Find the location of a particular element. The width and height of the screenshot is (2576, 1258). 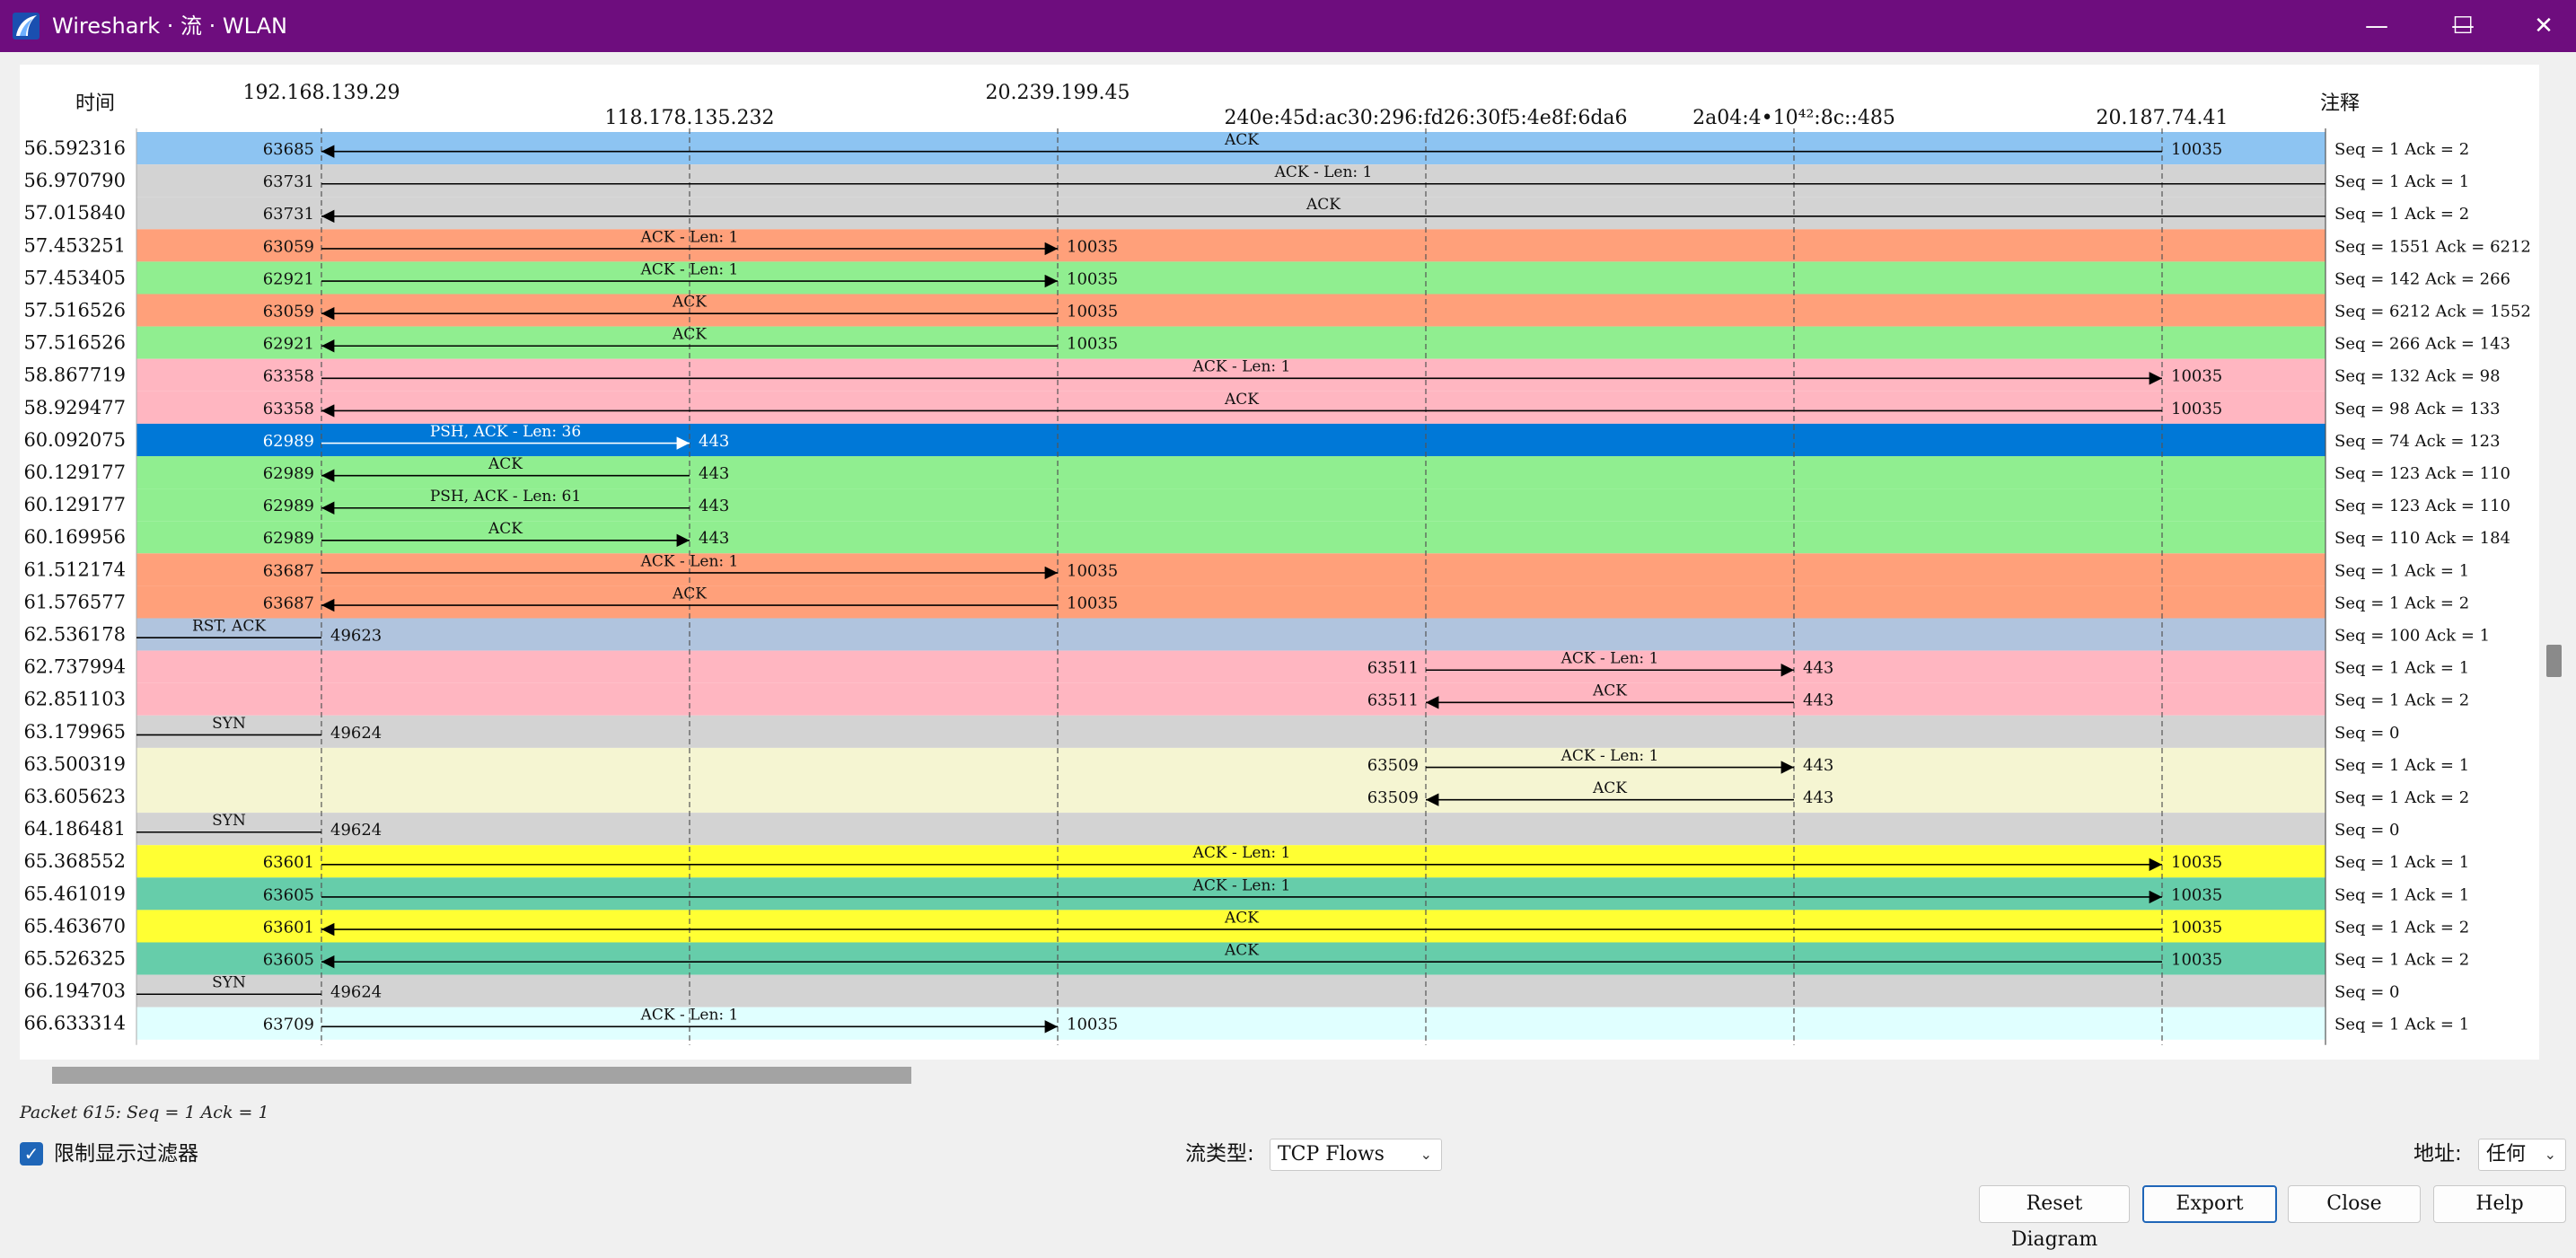

port-label: 62921 is located at coordinates (288, 344).